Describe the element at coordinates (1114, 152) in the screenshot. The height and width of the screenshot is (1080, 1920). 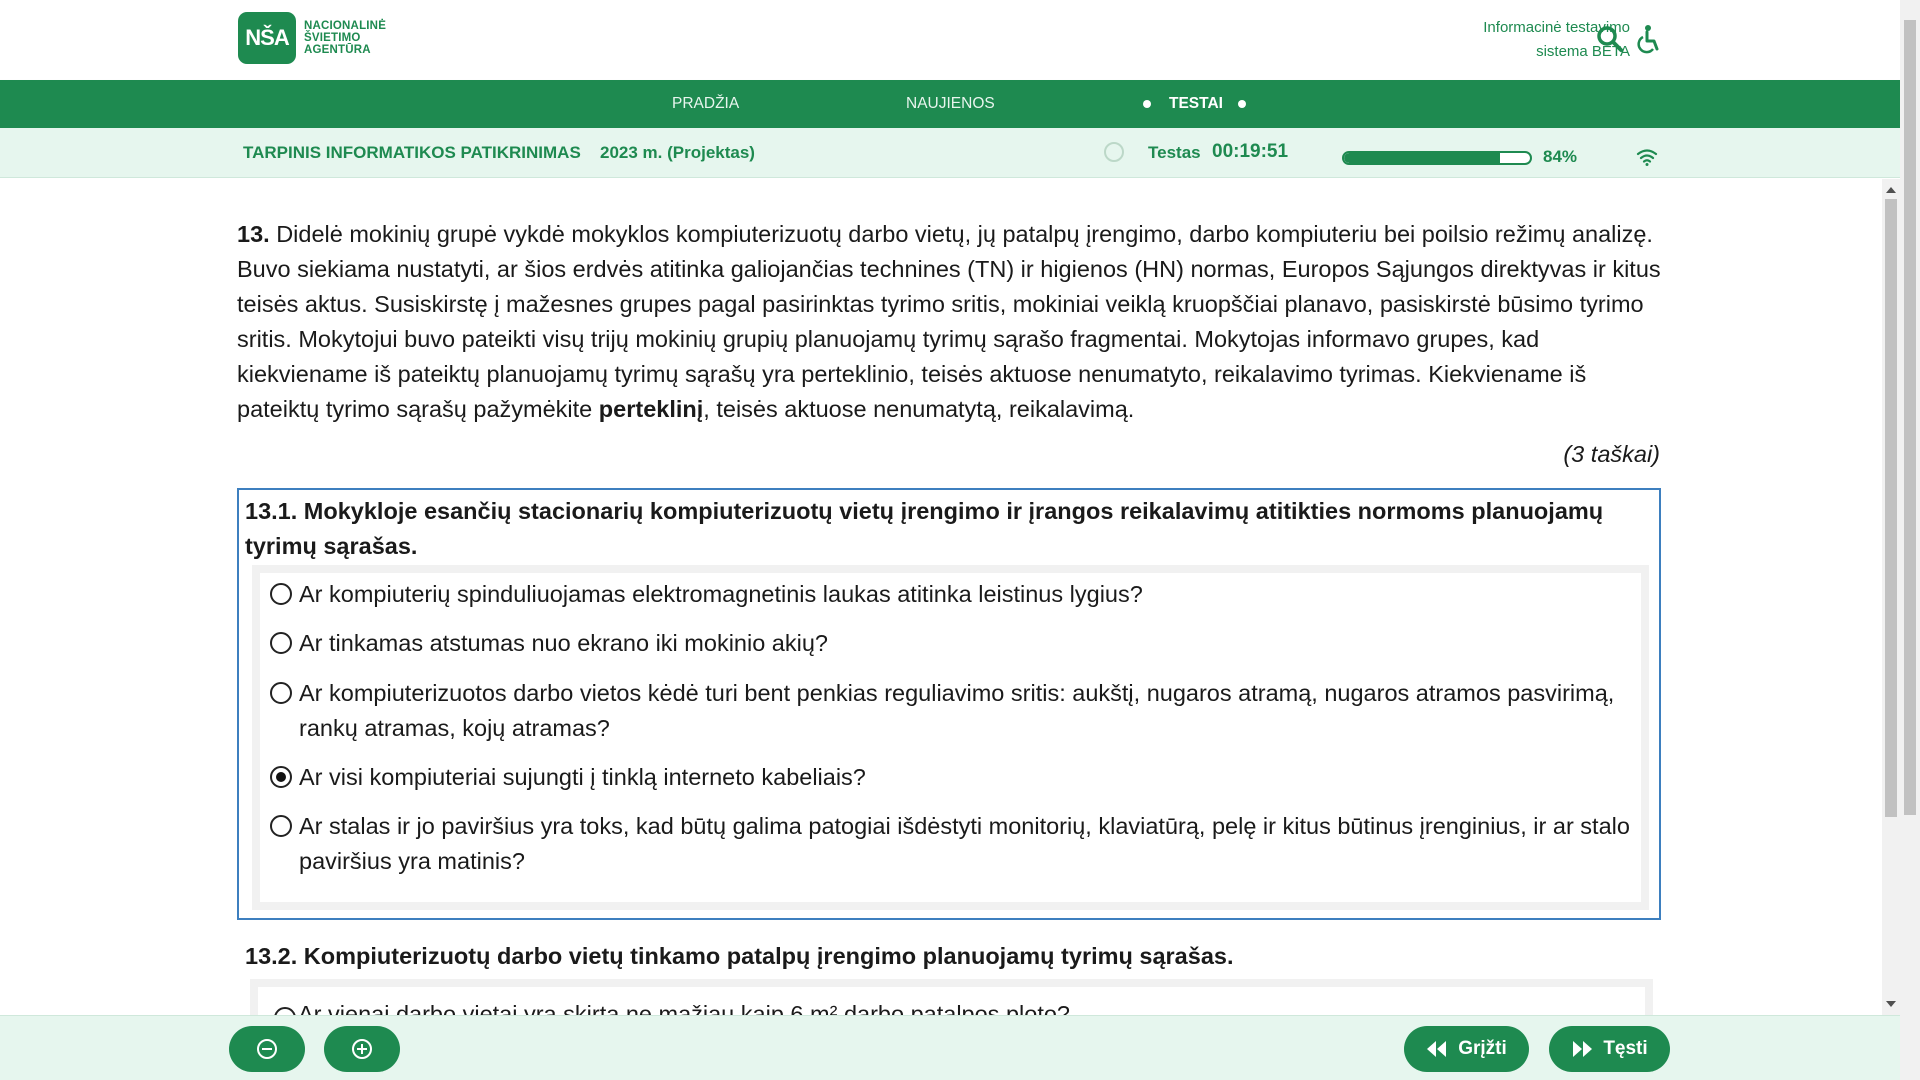
I see `clock-icon` at that location.